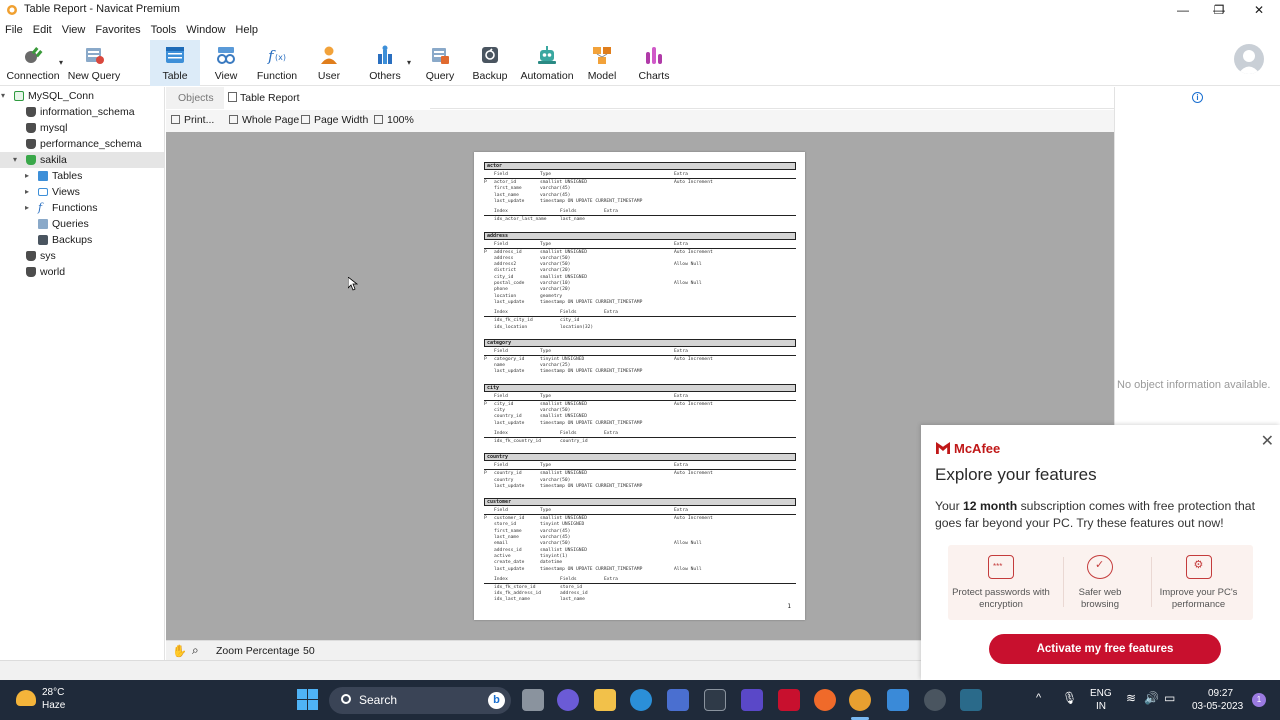 The height and width of the screenshot is (720, 1280). What do you see at coordinates (440, 63) in the screenshot?
I see `query-button: Query` at bounding box center [440, 63].